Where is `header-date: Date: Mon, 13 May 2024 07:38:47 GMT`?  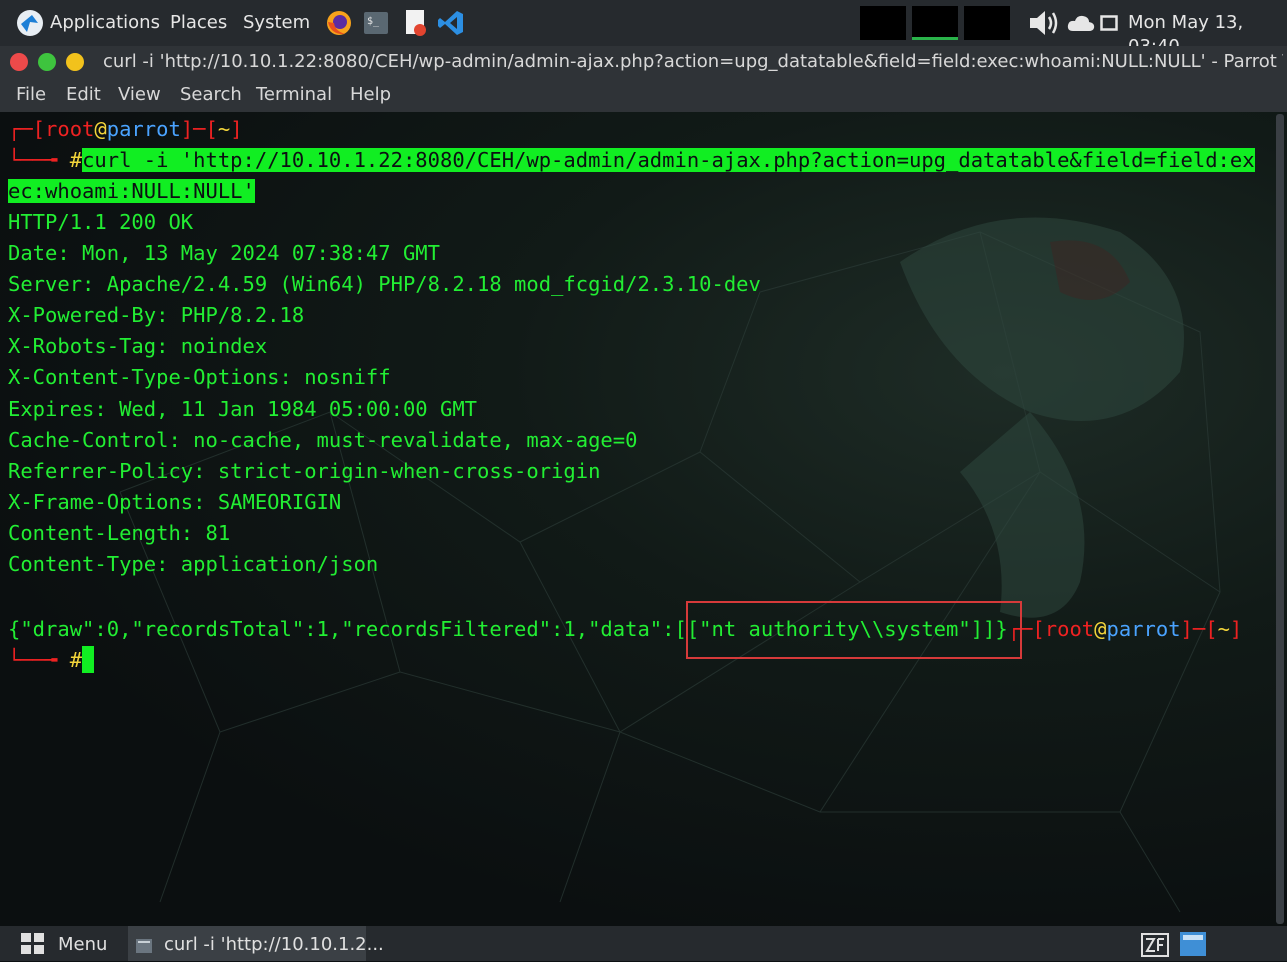
header-date: Date: Mon, 13 May 2024 07:38:47 GMT is located at coordinates (224, 253).